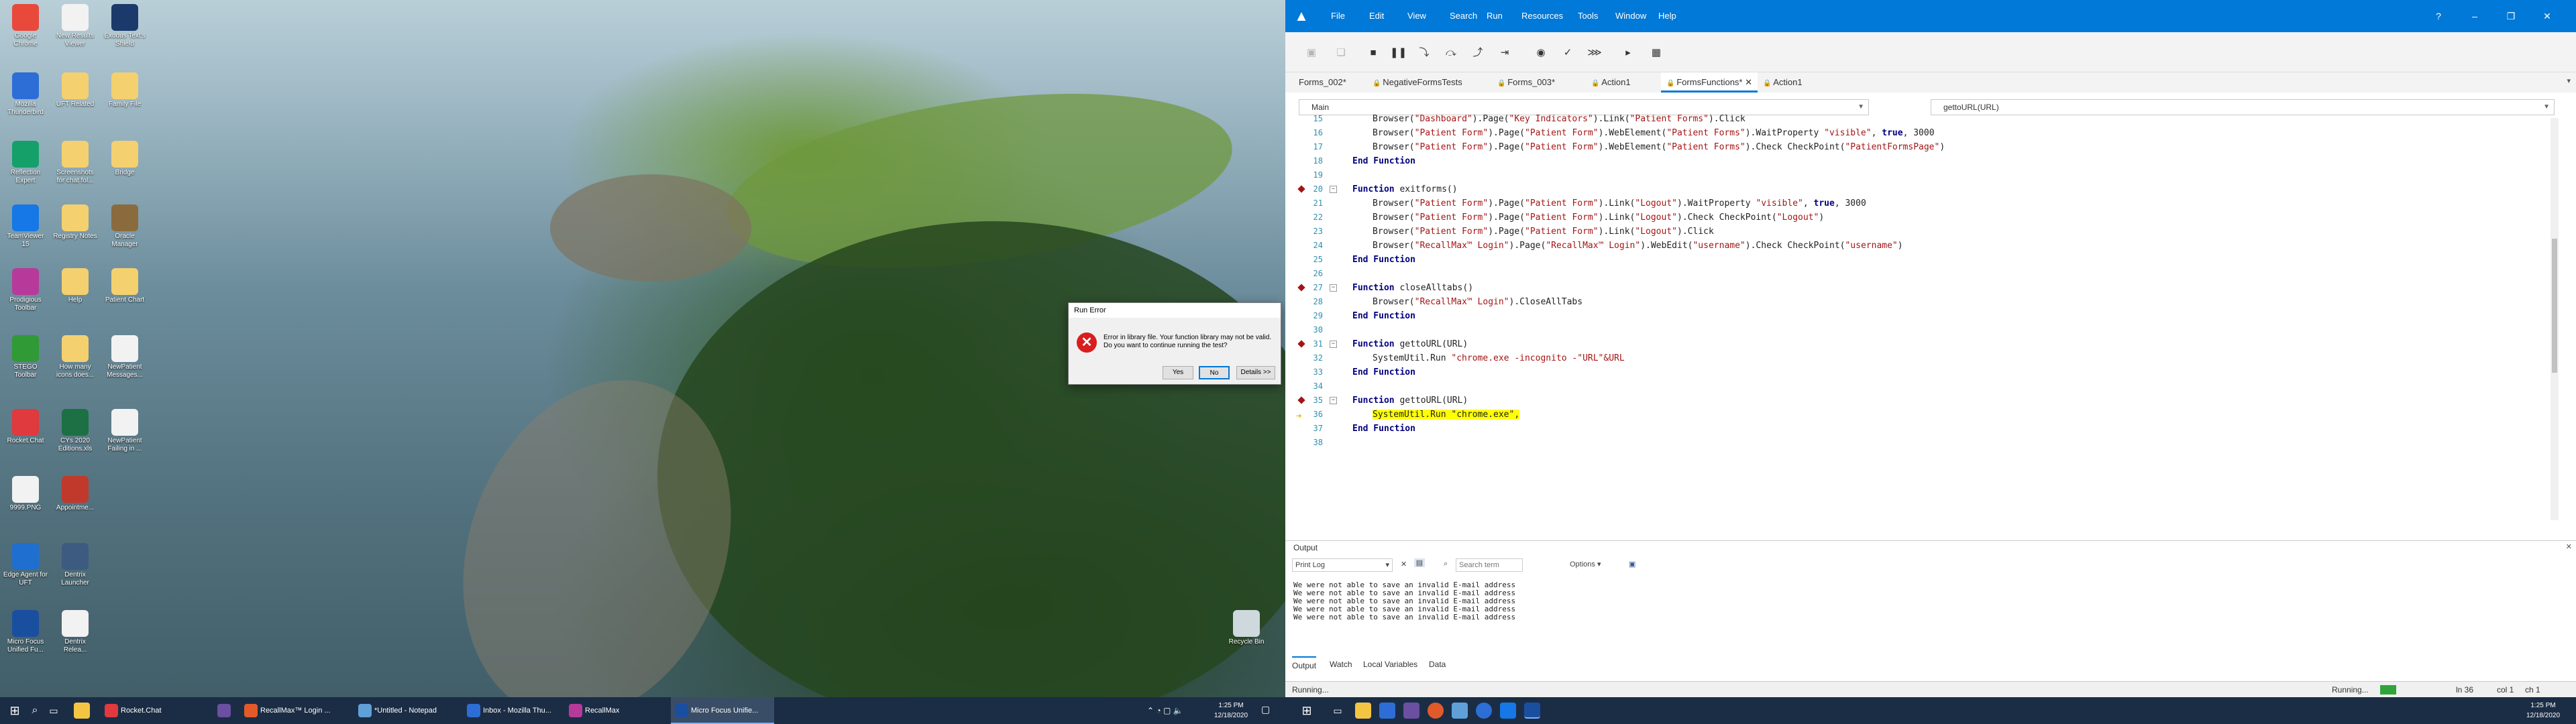  I want to click on debug-icon: ▸, so click(1628, 53).